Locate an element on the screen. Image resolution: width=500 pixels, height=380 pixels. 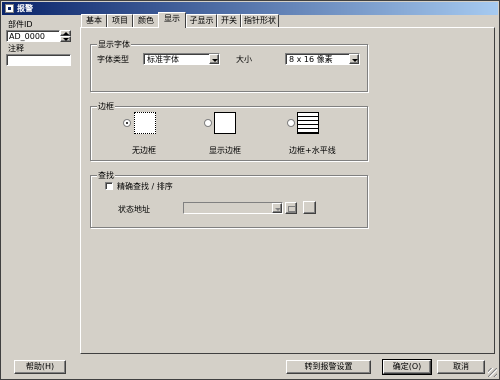
part-id-spinner is located at coordinates (65, 36).